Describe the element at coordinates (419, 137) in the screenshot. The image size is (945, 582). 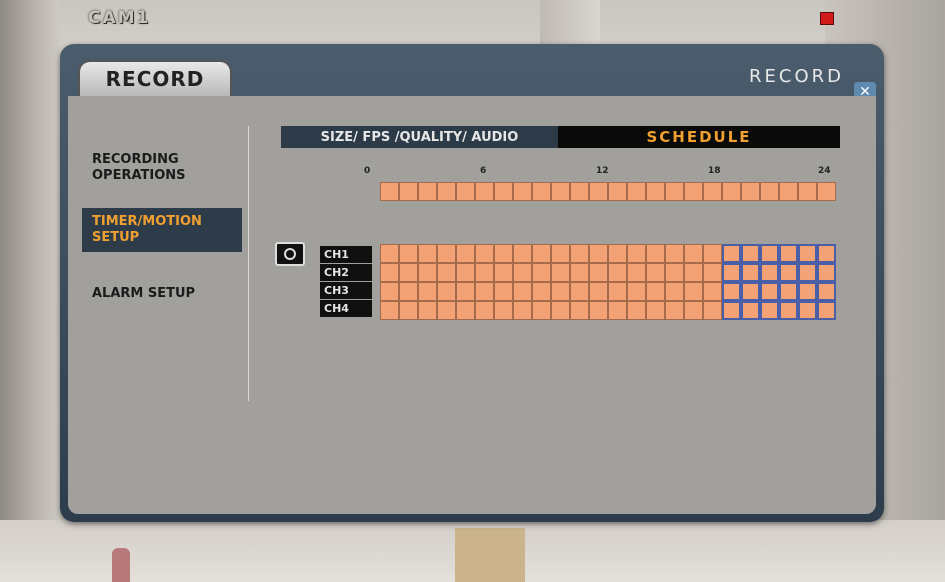
I see `tab-size-fps-quality-audio: SIZE/ FPS /QUALITY/ AUDIO` at that location.